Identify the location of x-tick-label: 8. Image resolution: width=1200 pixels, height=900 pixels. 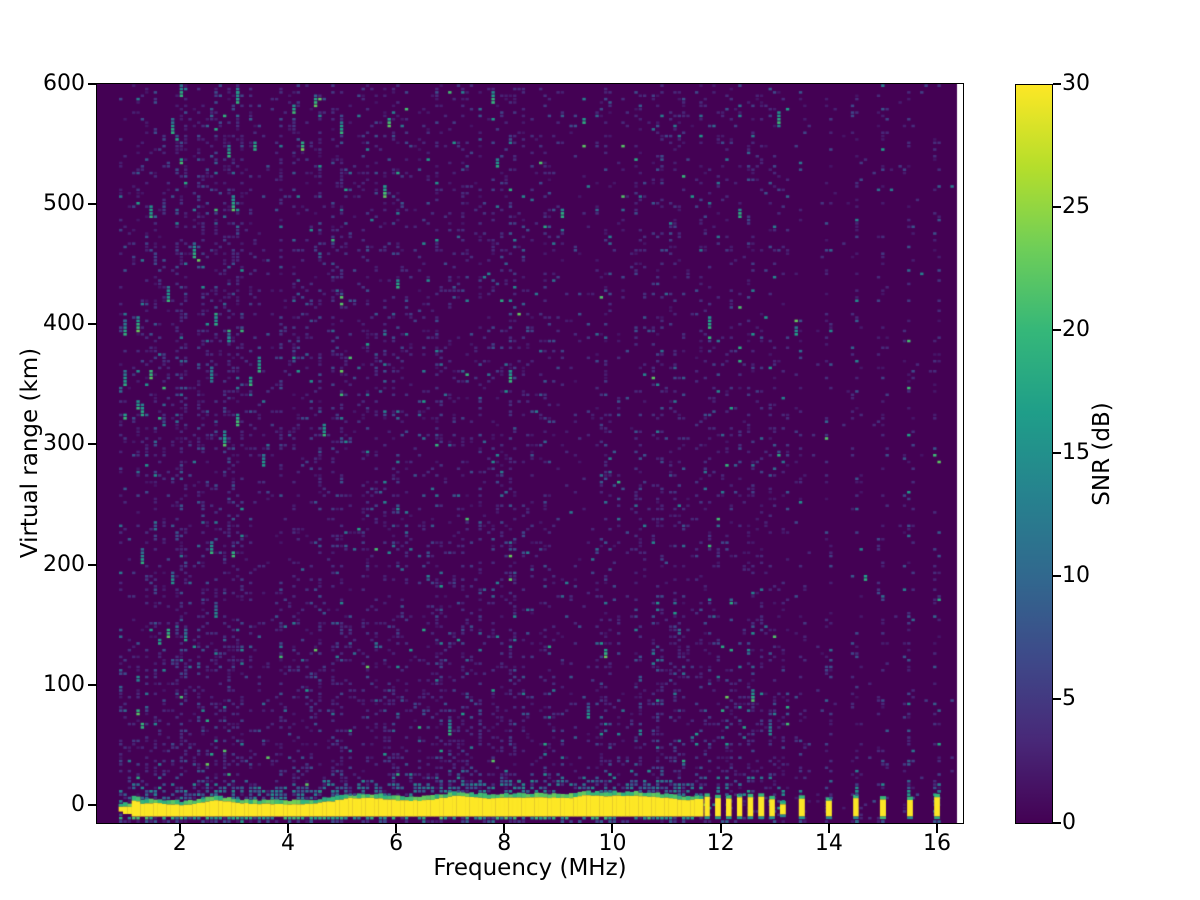
(504, 843).